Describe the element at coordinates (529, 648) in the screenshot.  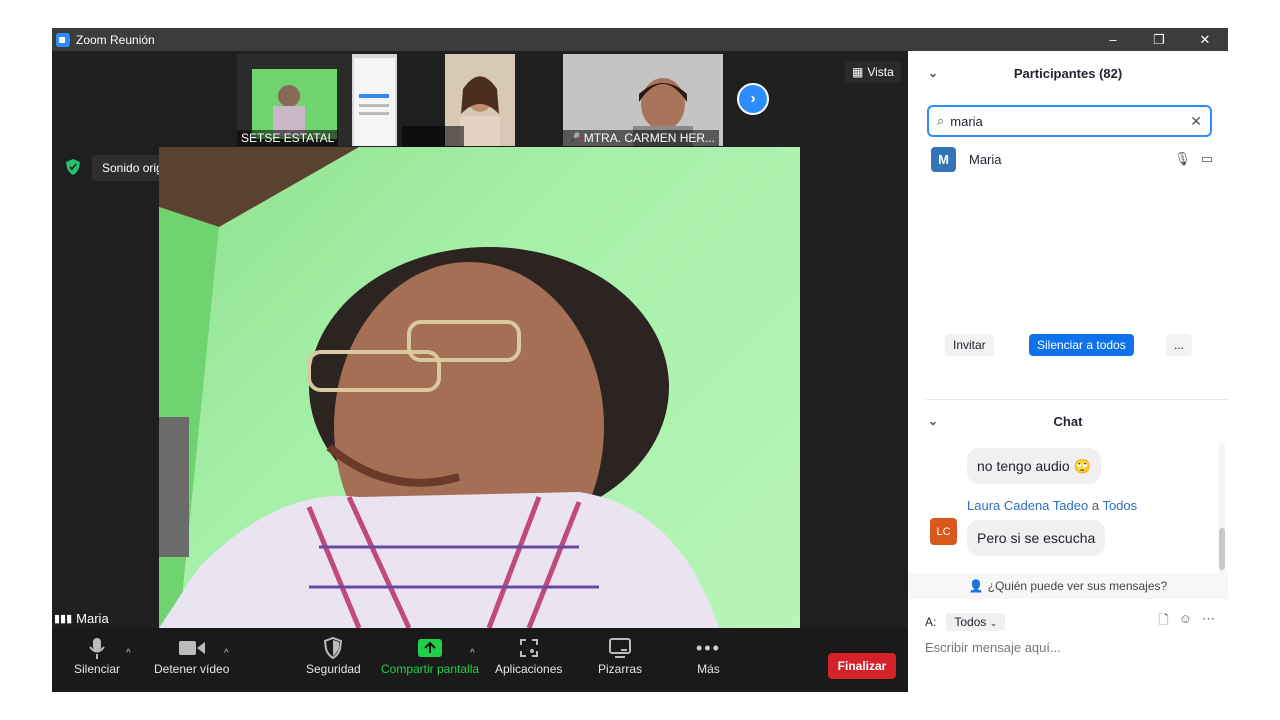
I see `apps-icon` at that location.